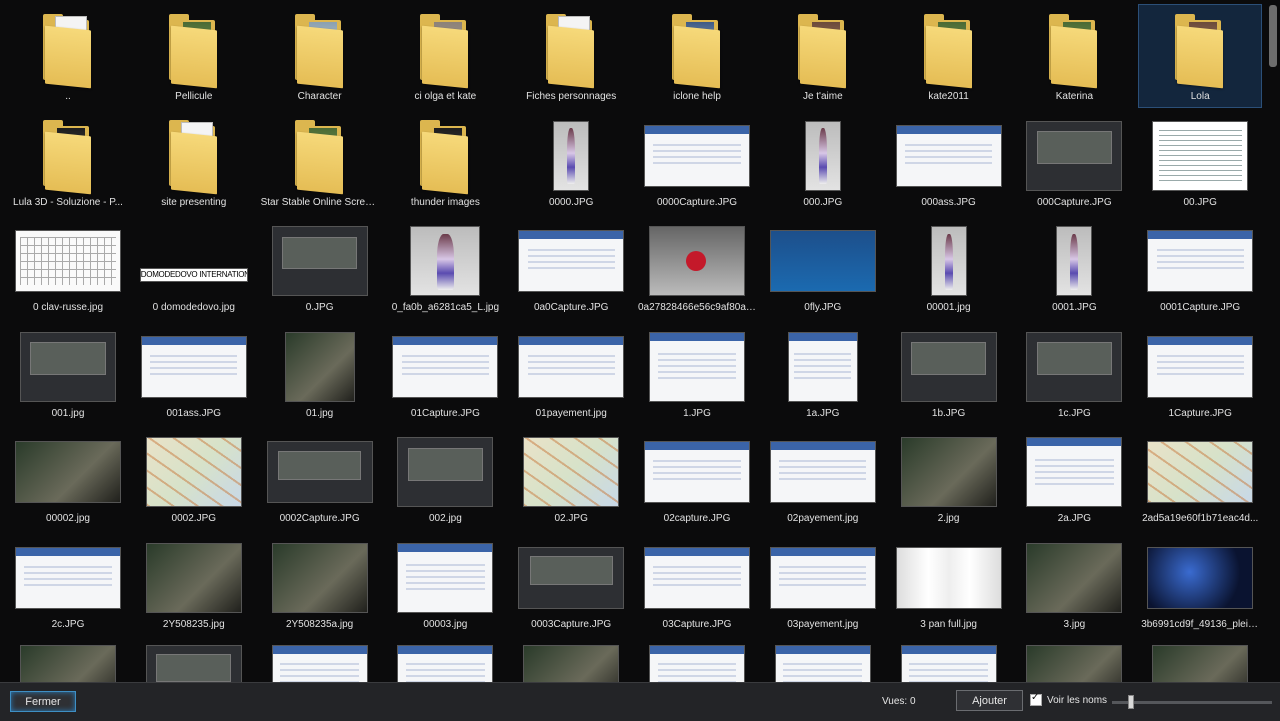 Image resolution: width=1280 pixels, height=721 pixels. I want to click on file-item: 001ass.JPG, so click(194, 373).